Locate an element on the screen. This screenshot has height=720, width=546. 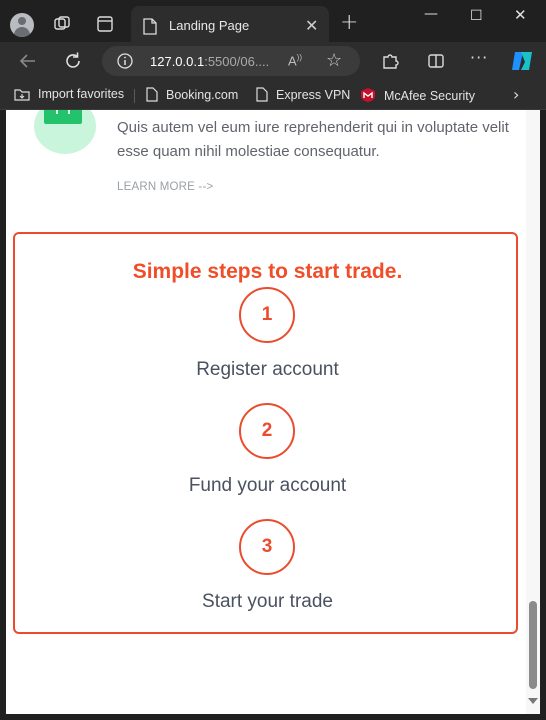
navigation-bar: 127.0.0.1:5500/06.... A)) ☆ ··· is located at coordinates (273, 61).